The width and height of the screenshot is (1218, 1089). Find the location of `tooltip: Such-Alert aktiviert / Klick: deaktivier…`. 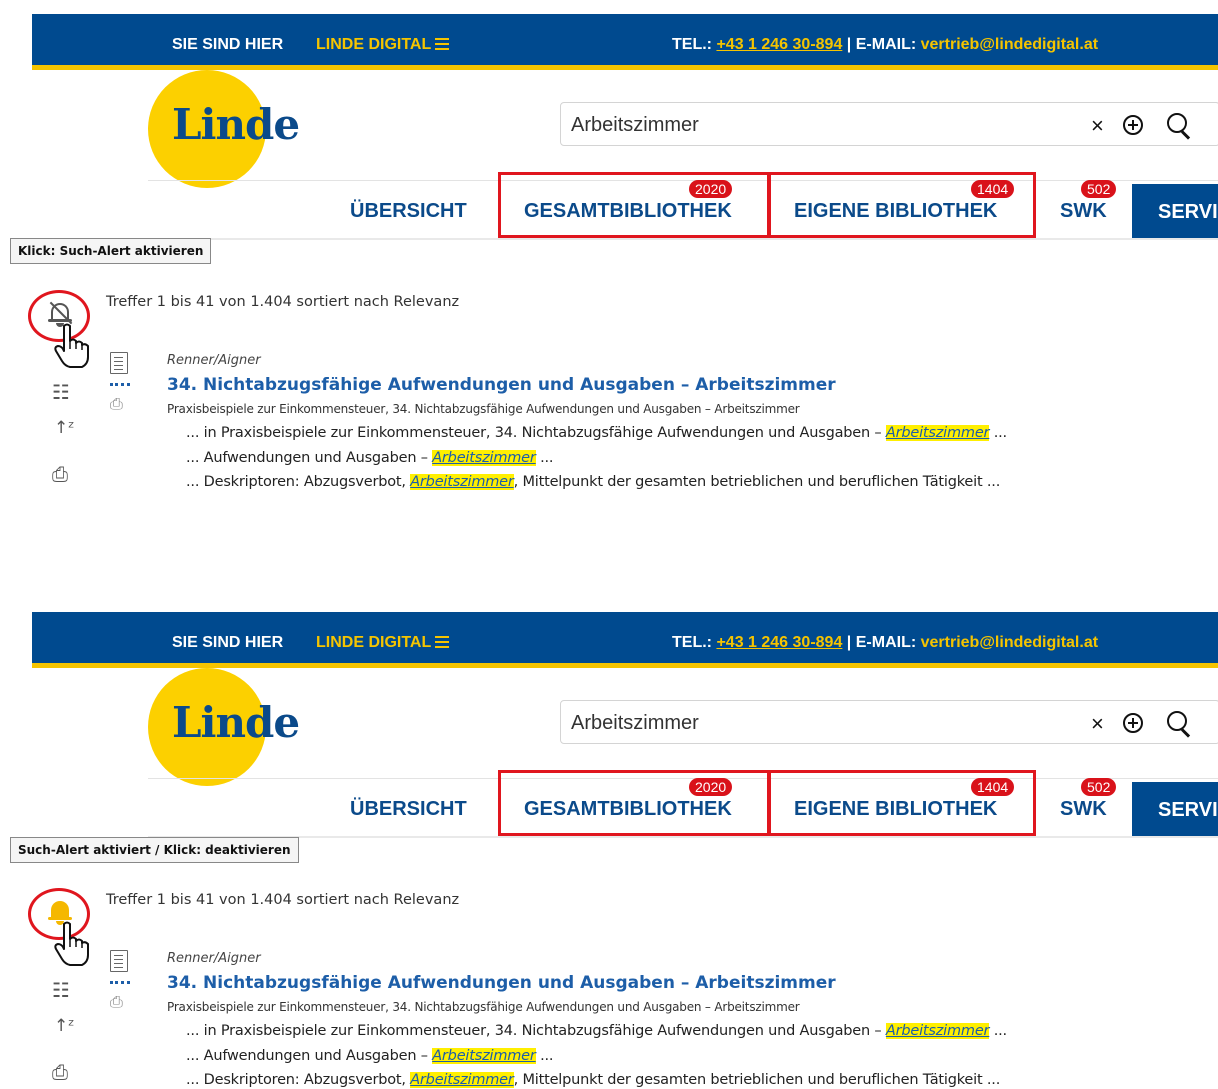

tooltip: Such-Alert aktiviert / Klick: deaktivier… is located at coordinates (154, 850).